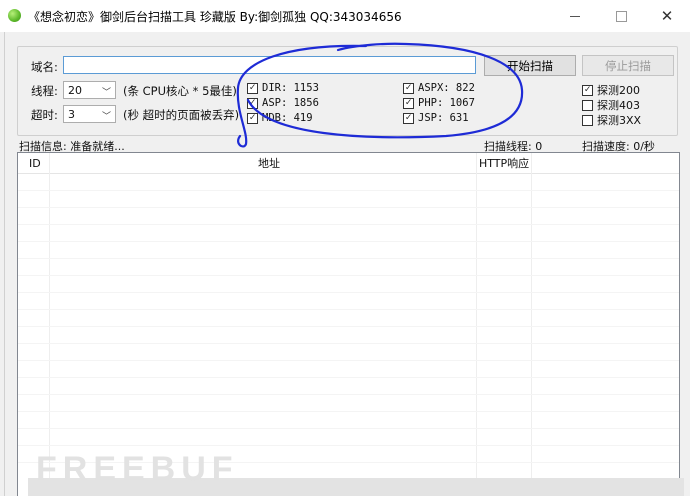 Image resolution: width=690 pixels, height=496 pixels. I want to click on dict-checkbox-mdb: MDB: 419, so click(280, 118).